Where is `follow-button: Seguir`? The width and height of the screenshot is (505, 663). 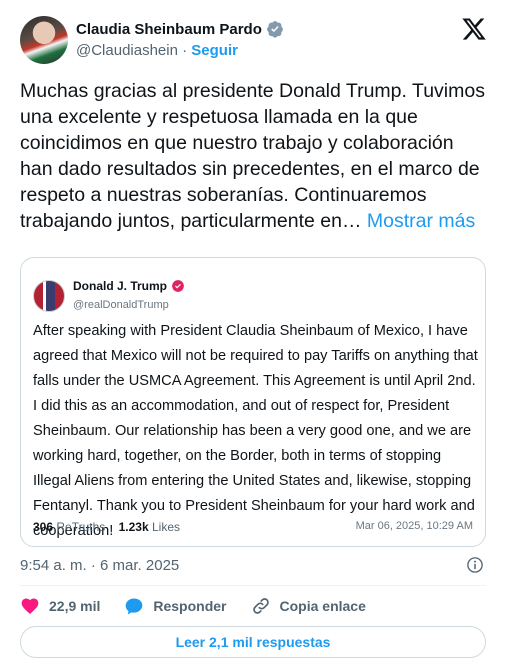 follow-button: Seguir is located at coordinates (214, 50).